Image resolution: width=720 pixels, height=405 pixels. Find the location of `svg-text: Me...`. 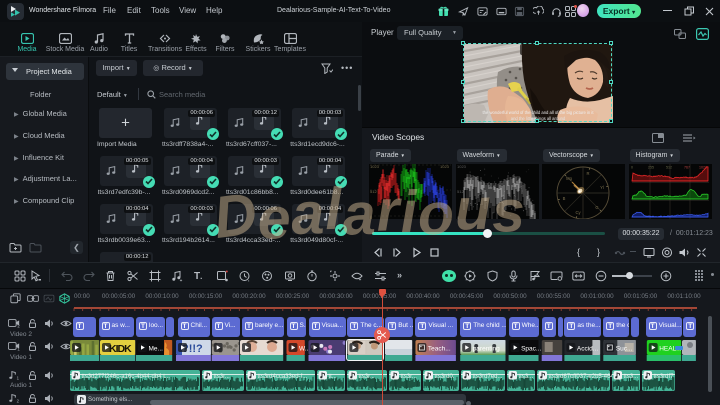

svg-text: Me... is located at coordinates (156, 349).